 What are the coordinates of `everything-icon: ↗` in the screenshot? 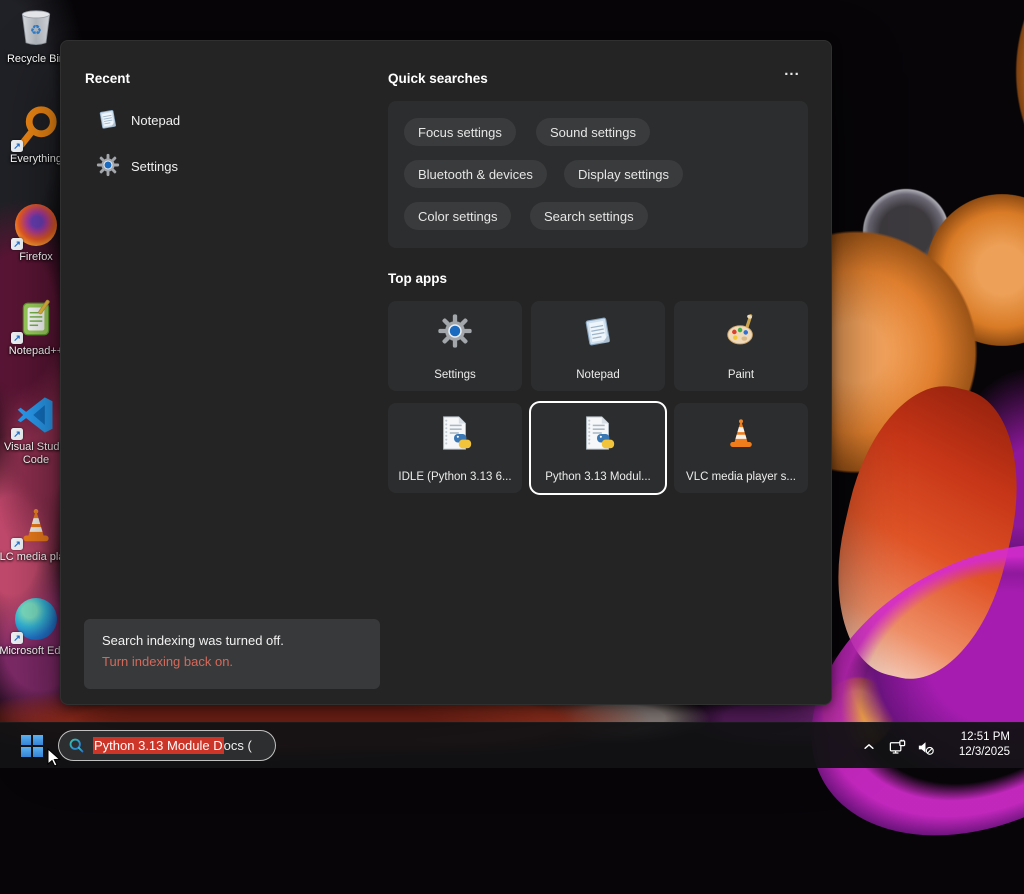 It's located at (36, 127).